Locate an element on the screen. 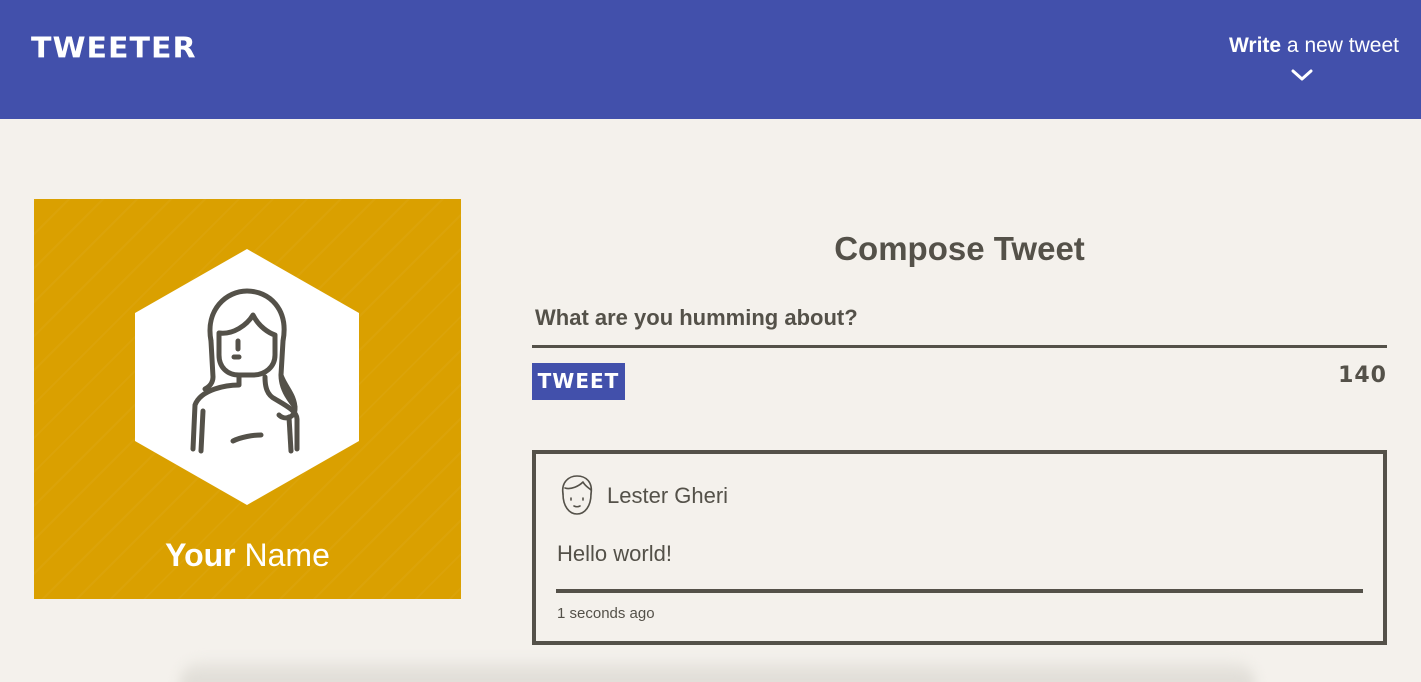 Image resolution: width=1421 pixels, height=682 pixels. tweet-divider is located at coordinates (959, 591).